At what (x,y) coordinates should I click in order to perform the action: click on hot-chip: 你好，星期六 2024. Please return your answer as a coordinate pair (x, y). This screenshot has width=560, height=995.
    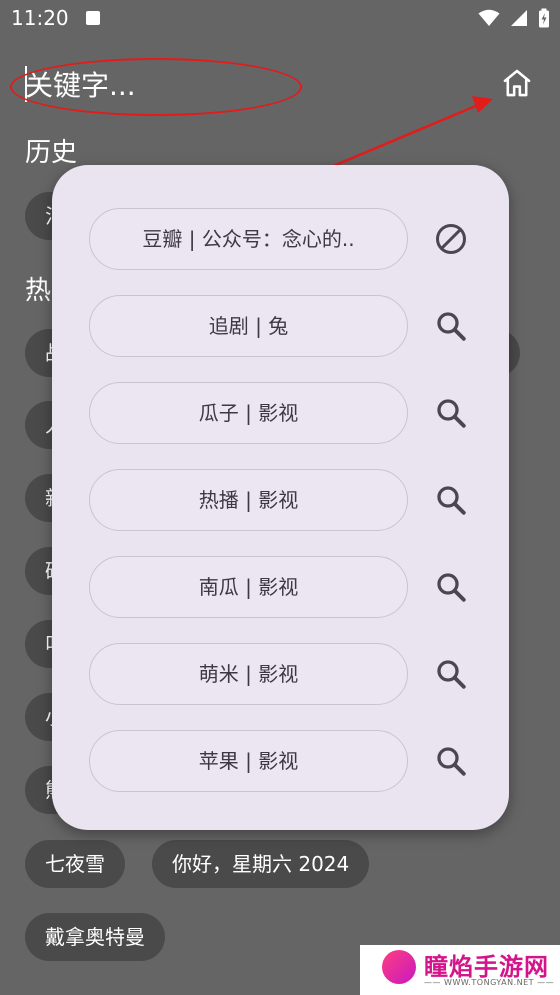
    Looking at the image, I should click on (261, 864).